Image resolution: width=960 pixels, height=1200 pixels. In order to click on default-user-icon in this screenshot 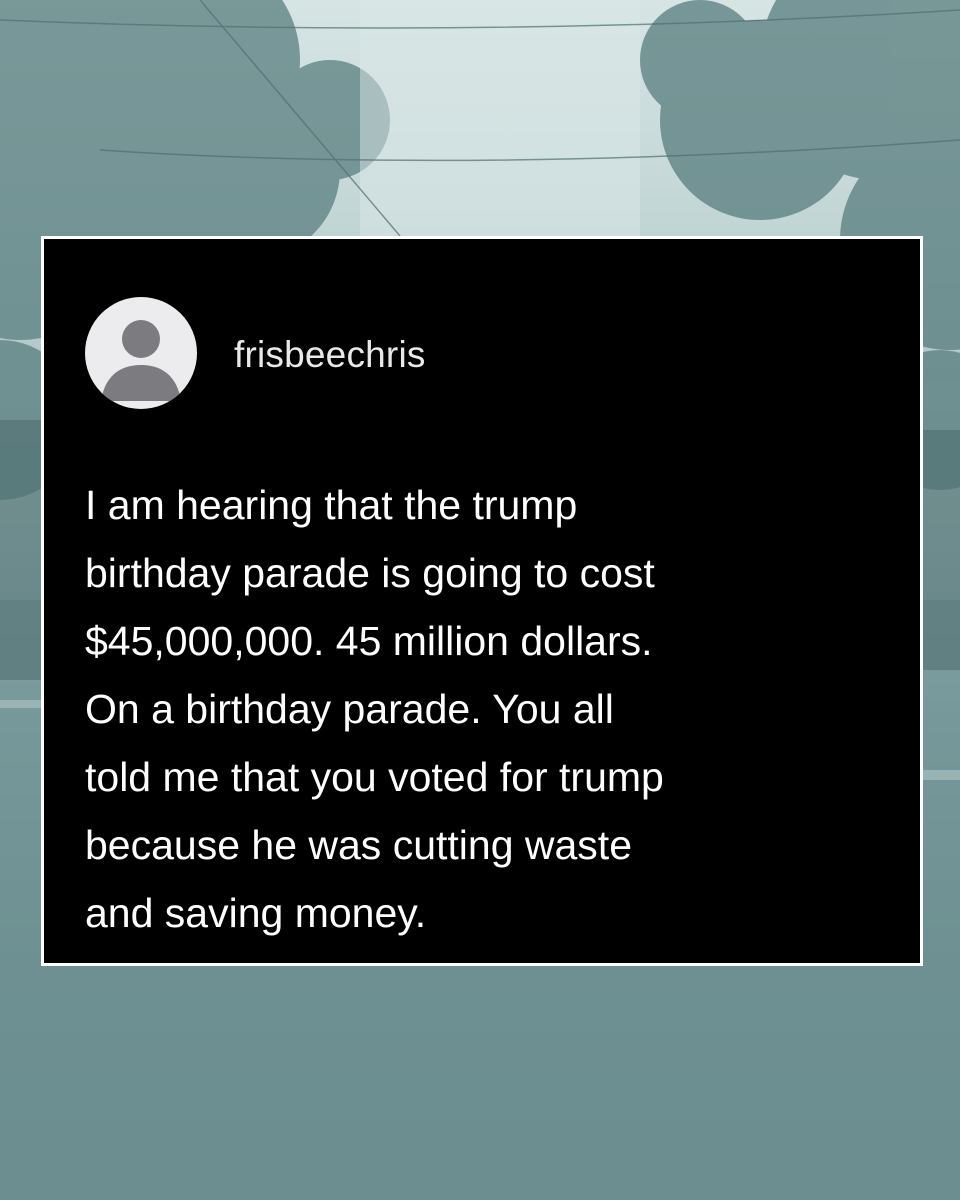, I will do `click(141, 360)`.